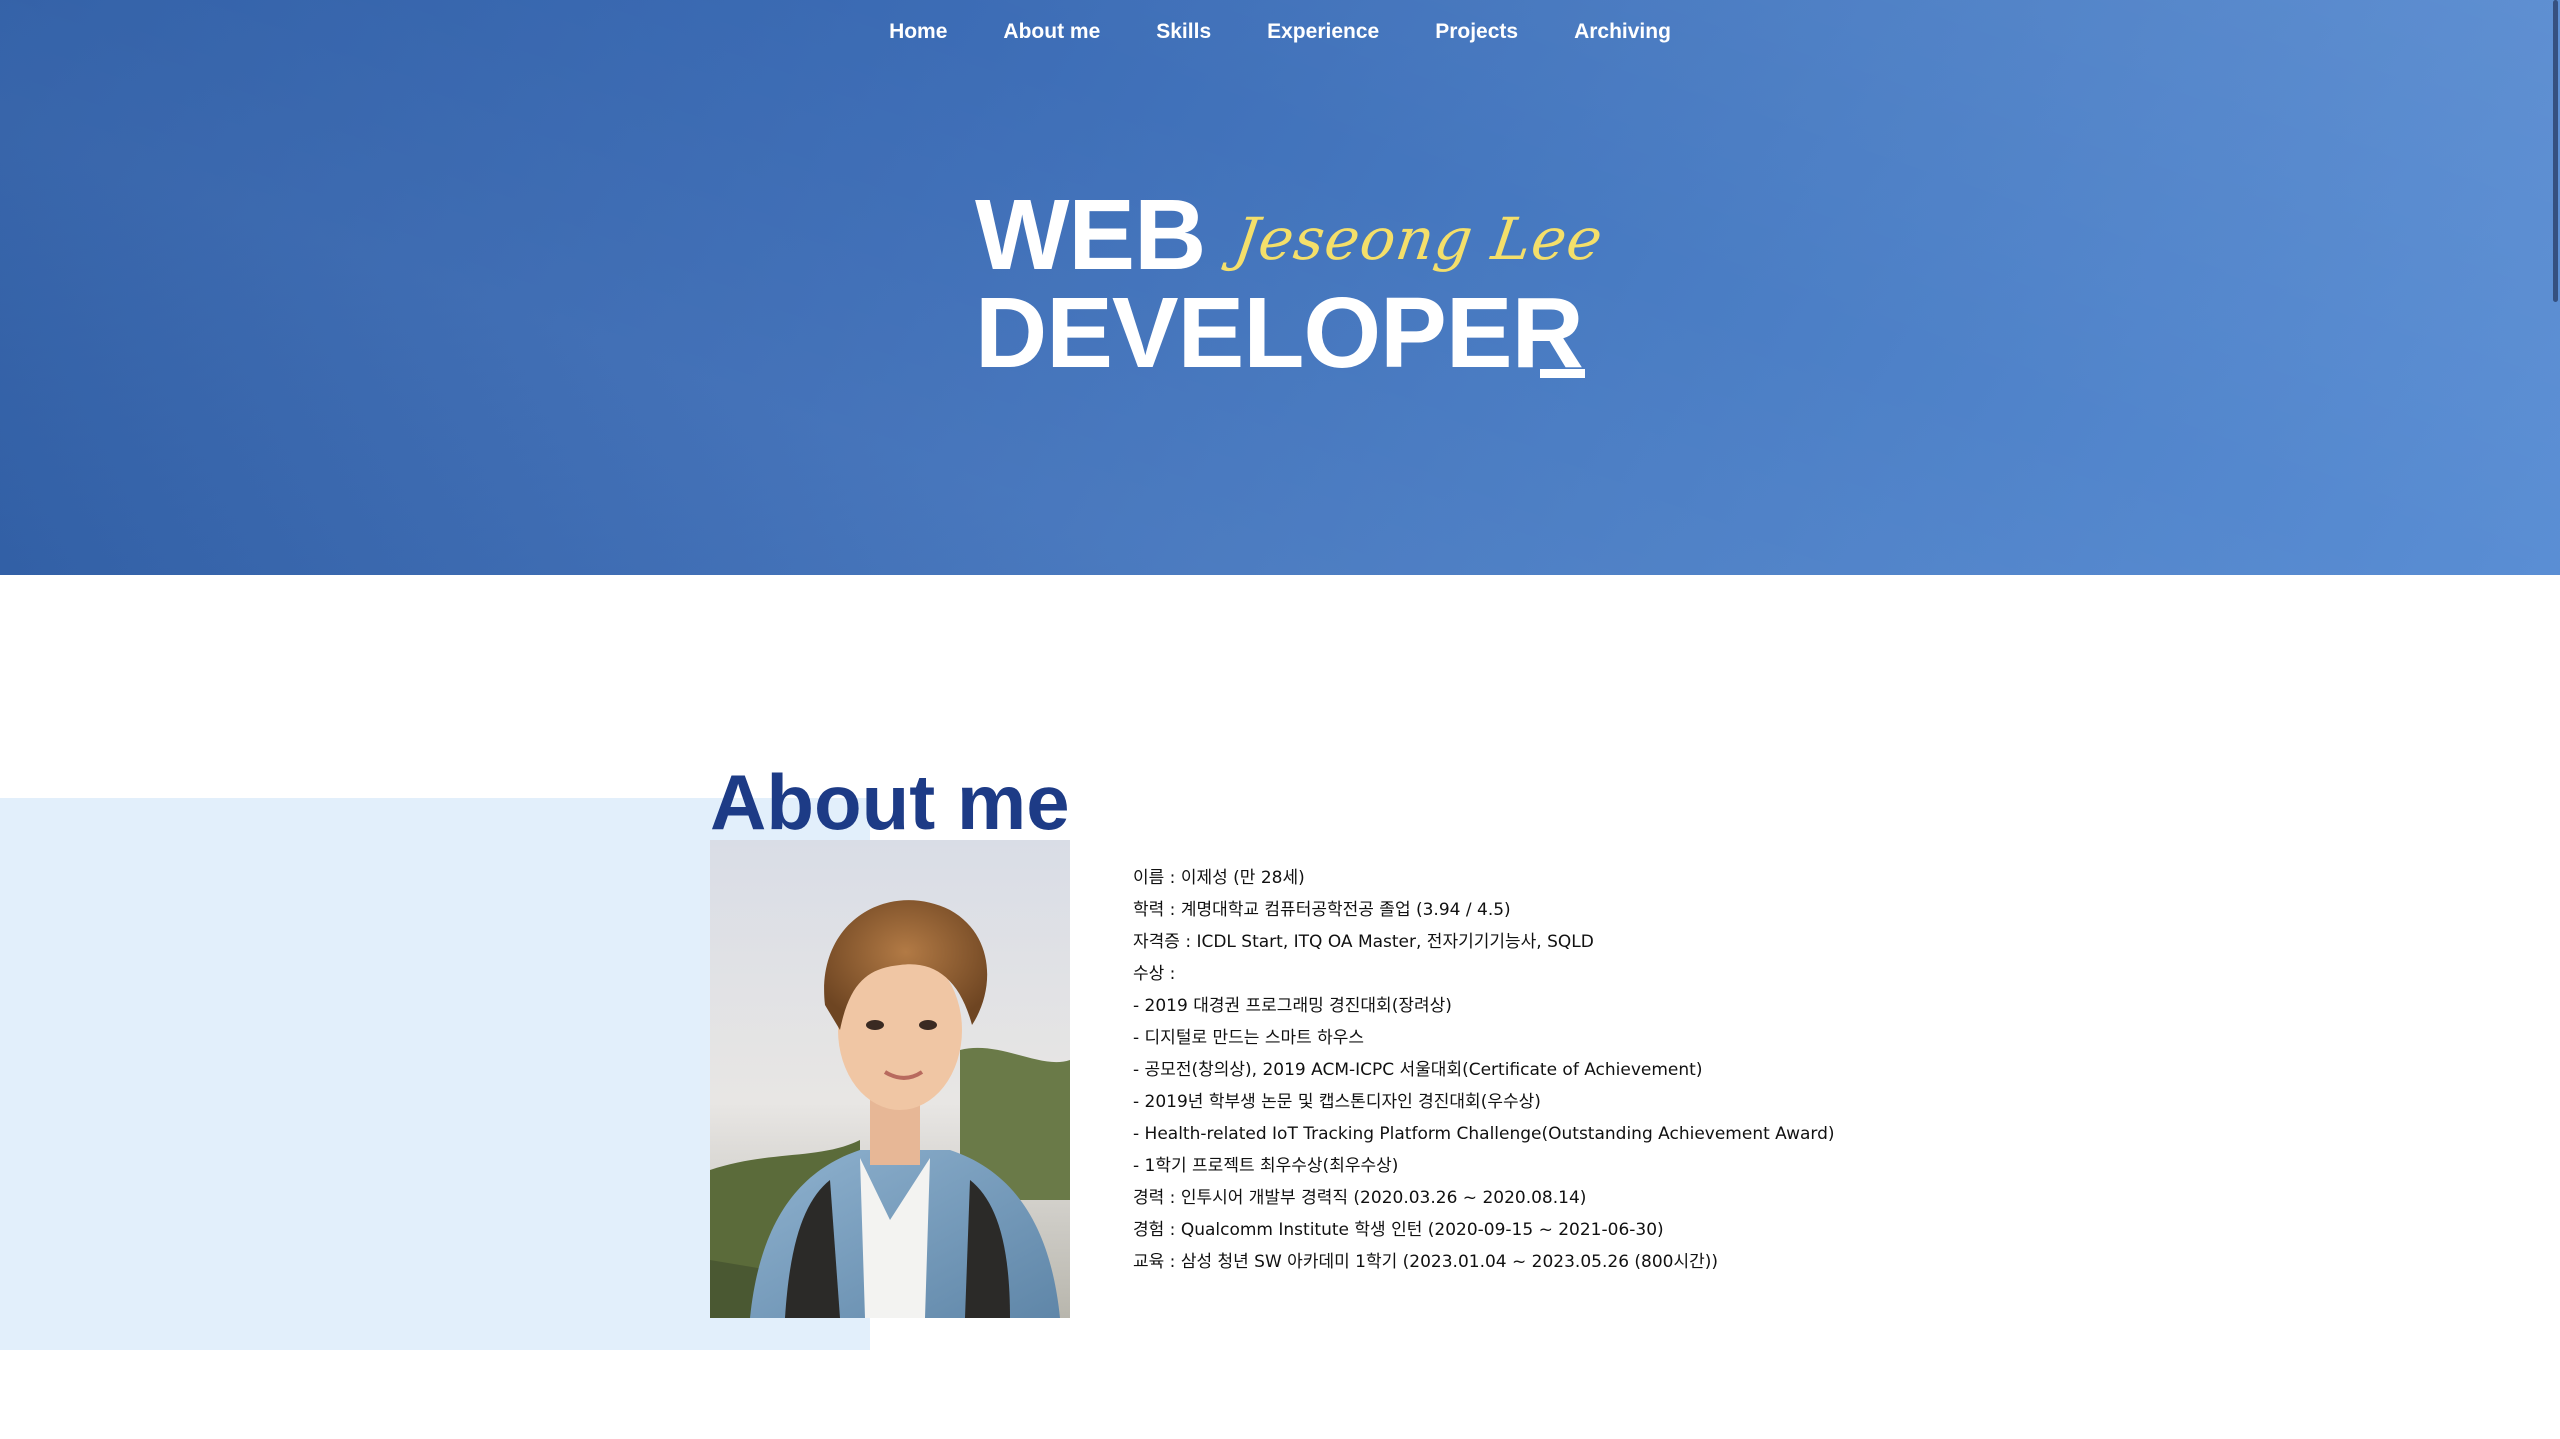 The width and height of the screenshot is (2560, 1439). I want to click on info-education: 학력 : 계명대학교 컴퓨터공학전공 졸업 (3.94 / 4.5), so click(1322, 910).